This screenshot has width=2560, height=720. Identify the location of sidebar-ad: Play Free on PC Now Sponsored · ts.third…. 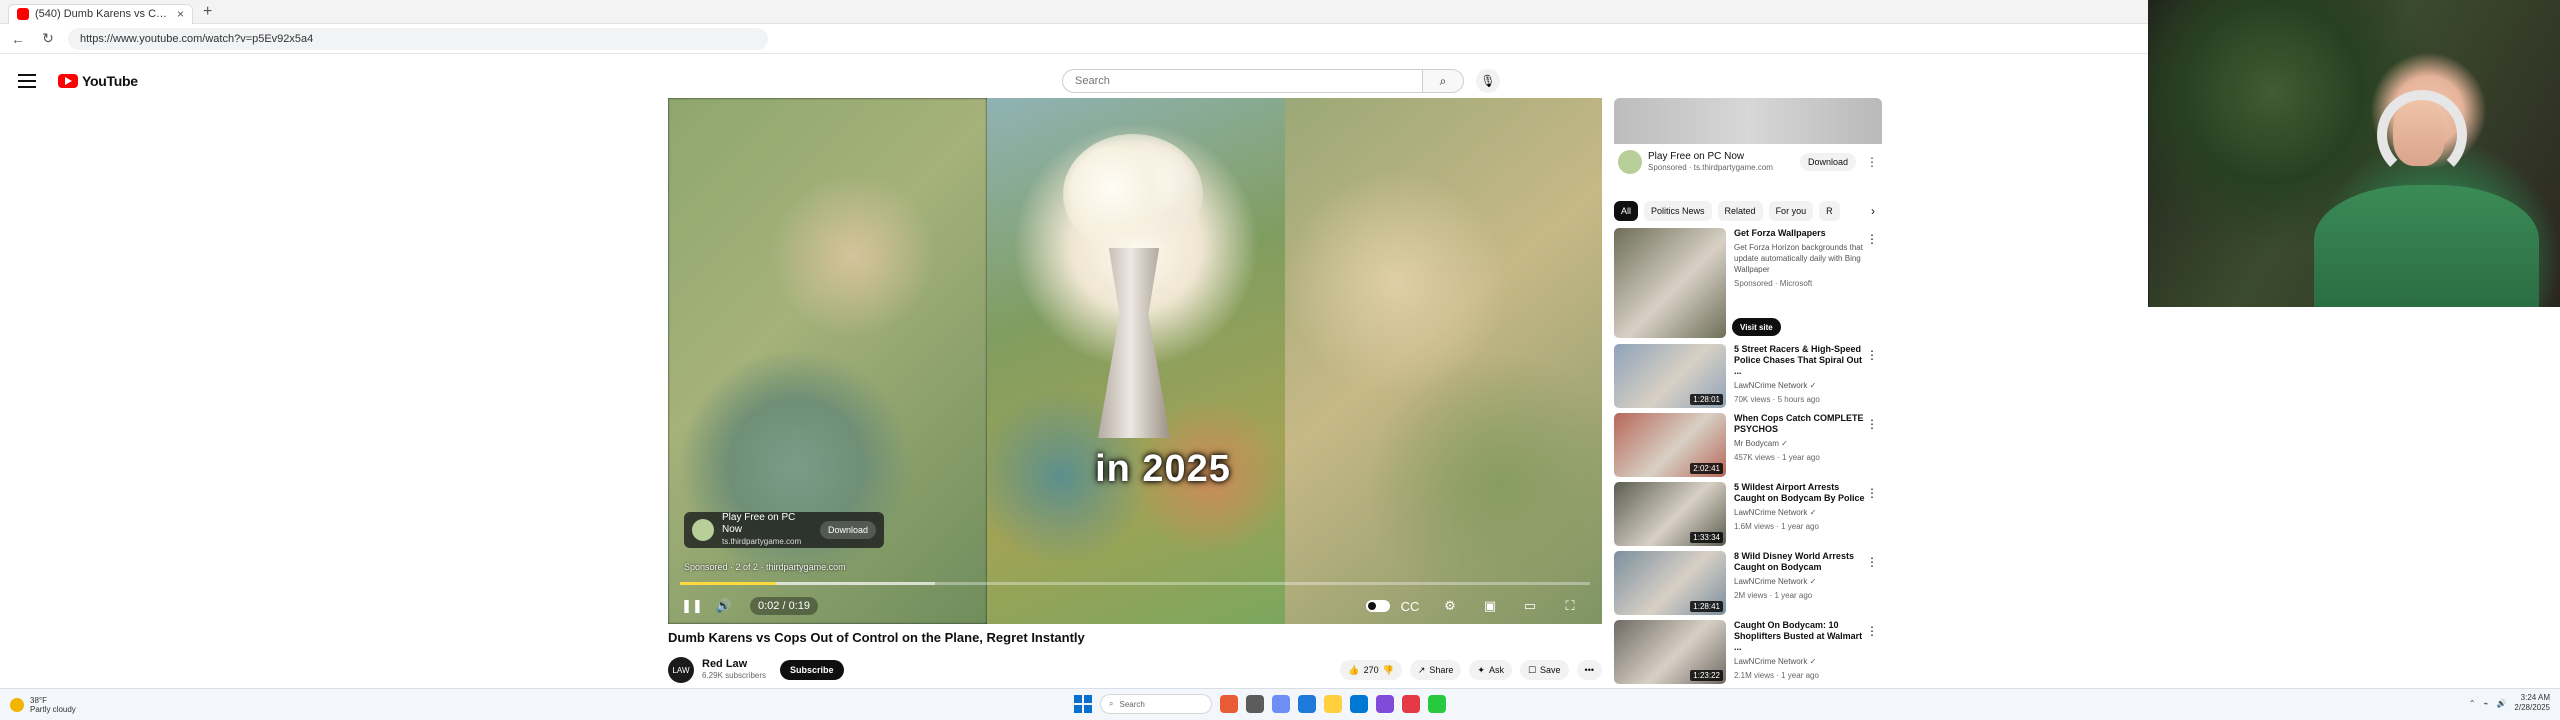
(1748, 144).